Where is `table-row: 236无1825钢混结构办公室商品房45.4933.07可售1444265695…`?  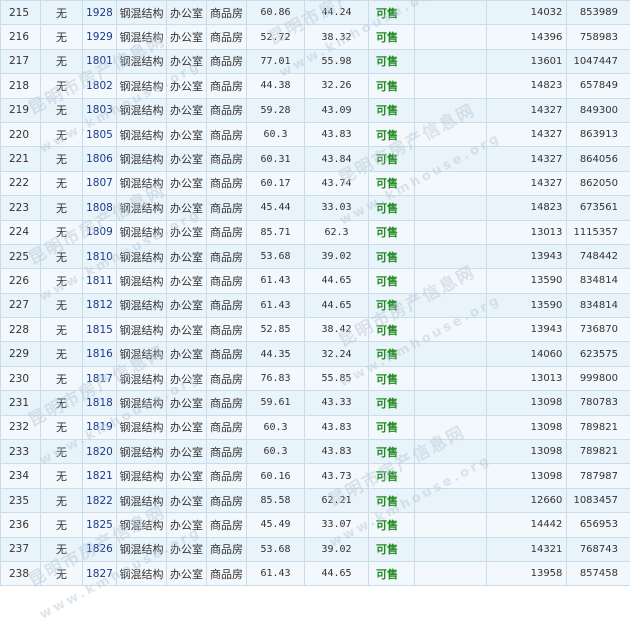 table-row: 236无1825钢混结构办公室商品房45.4933.07可售1444265695… is located at coordinates (315, 525).